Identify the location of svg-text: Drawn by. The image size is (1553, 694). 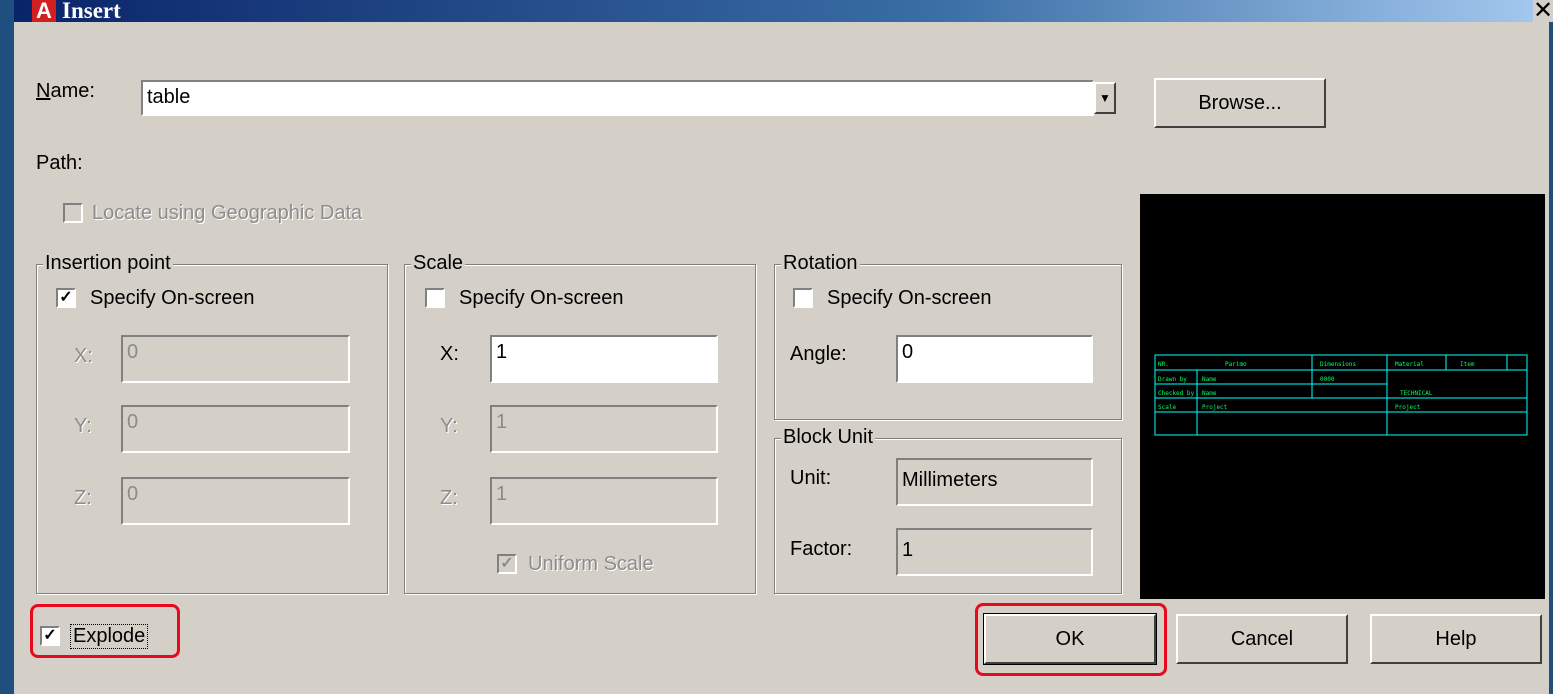
(1172, 379).